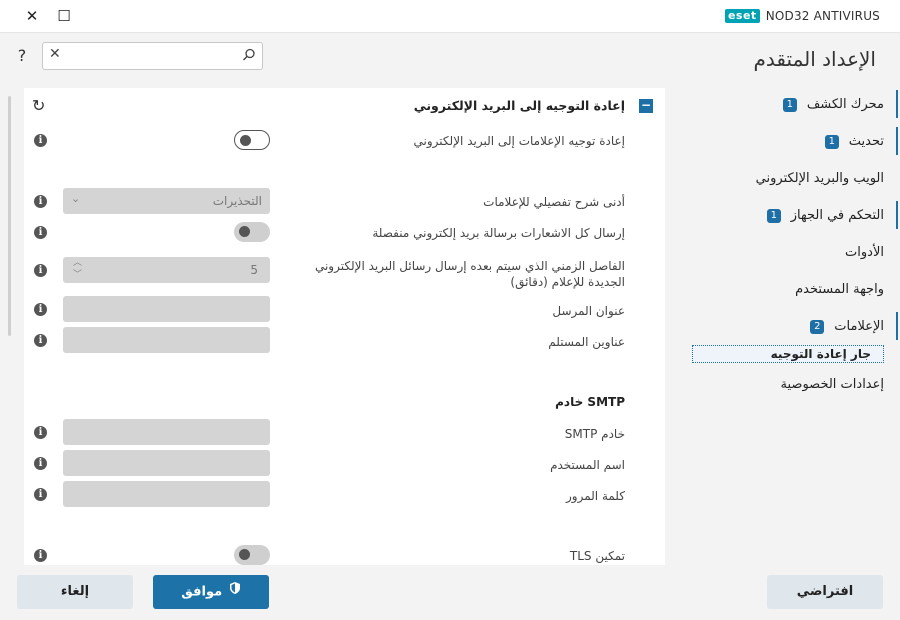 This screenshot has height=620, width=900. Describe the element at coordinates (814, 59) in the screenshot. I see `page-title: الإعداد المتقدم` at that location.